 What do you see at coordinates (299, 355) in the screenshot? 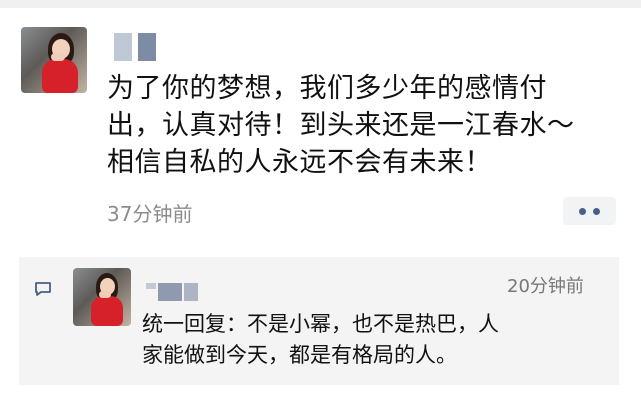
I see `comment-line: 家能做到今天，都是有格局的人。` at bounding box center [299, 355].